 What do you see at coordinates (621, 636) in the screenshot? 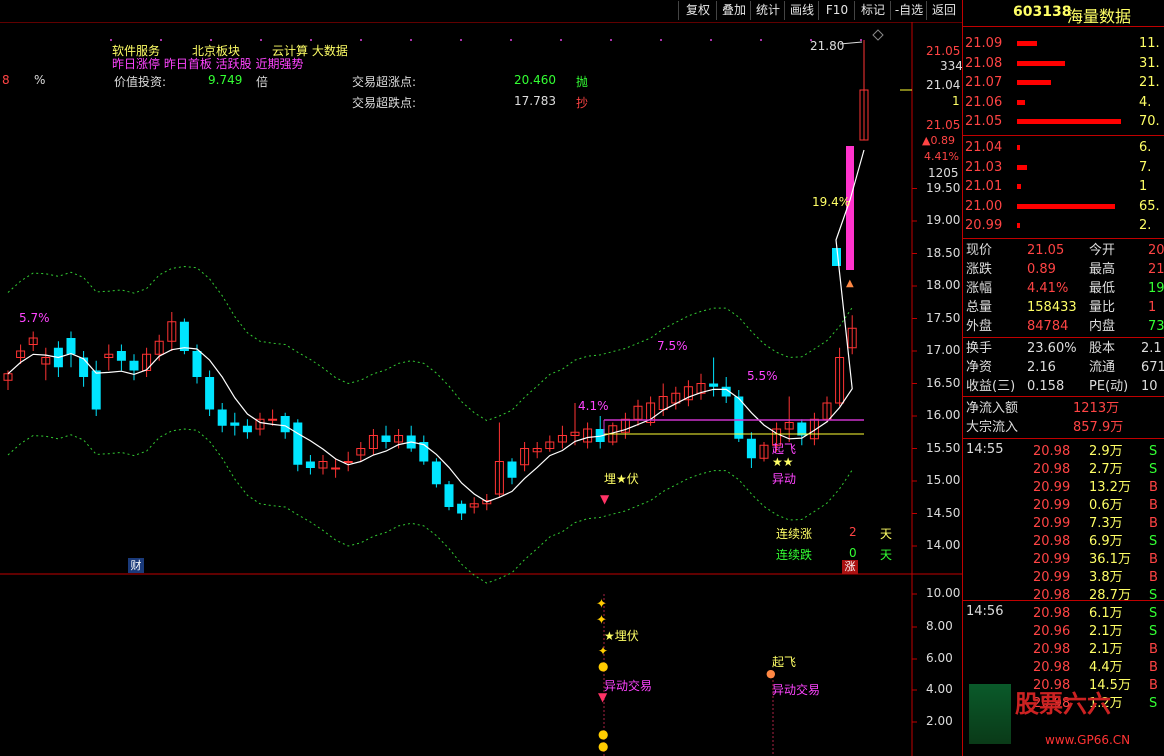
I see `lower-buried-signal: ★埋伏` at bounding box center [621, 636].